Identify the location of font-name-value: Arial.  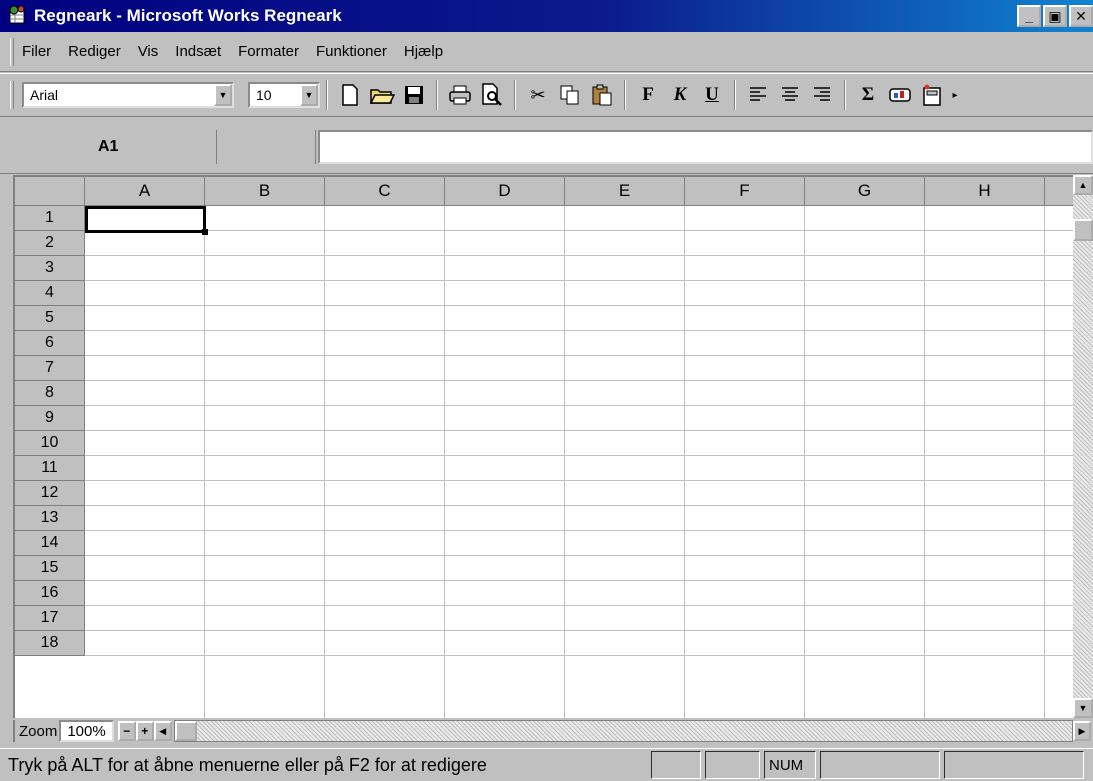
(44, 95).